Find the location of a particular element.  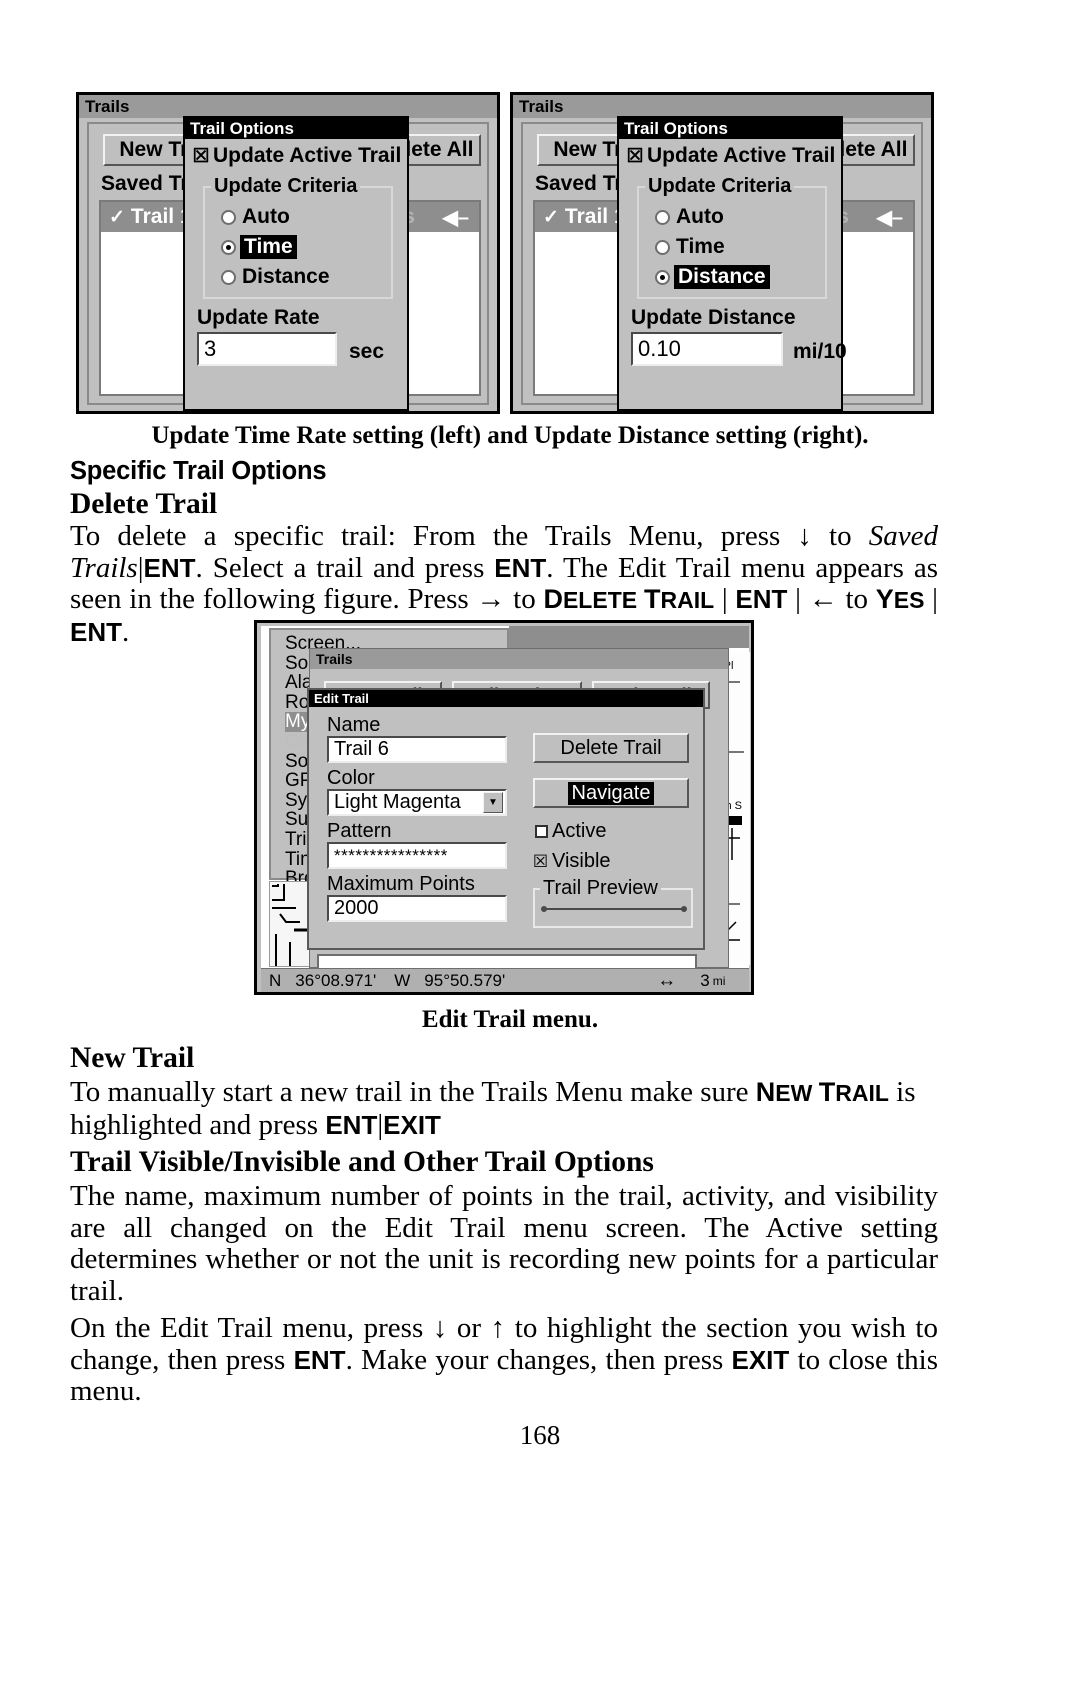

update-distance-units: mi/10 is located at coordinates (820, 351).